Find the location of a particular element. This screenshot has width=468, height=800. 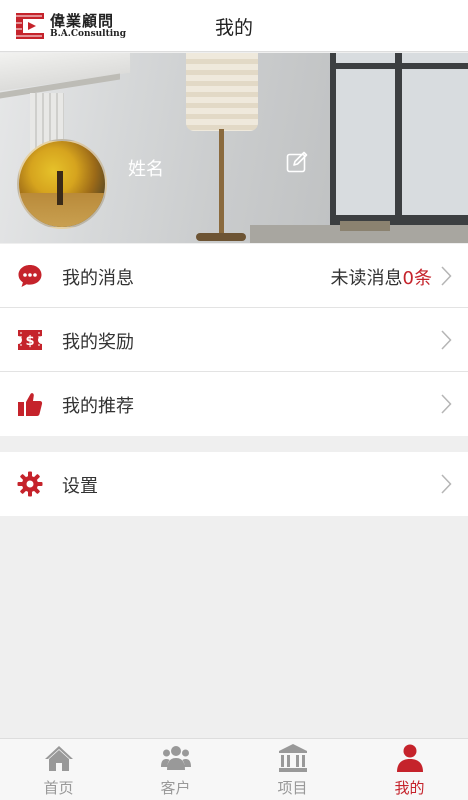

money-ticket-icon: $ is located at coordinates (30, 340).